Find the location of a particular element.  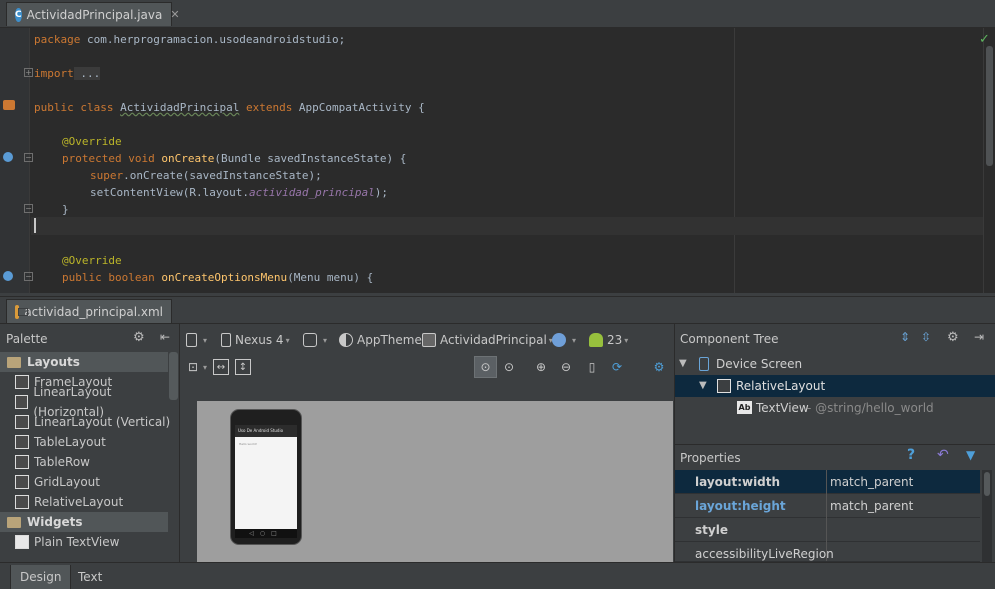

editor-scrollbar is located at coordinates (989, 160).